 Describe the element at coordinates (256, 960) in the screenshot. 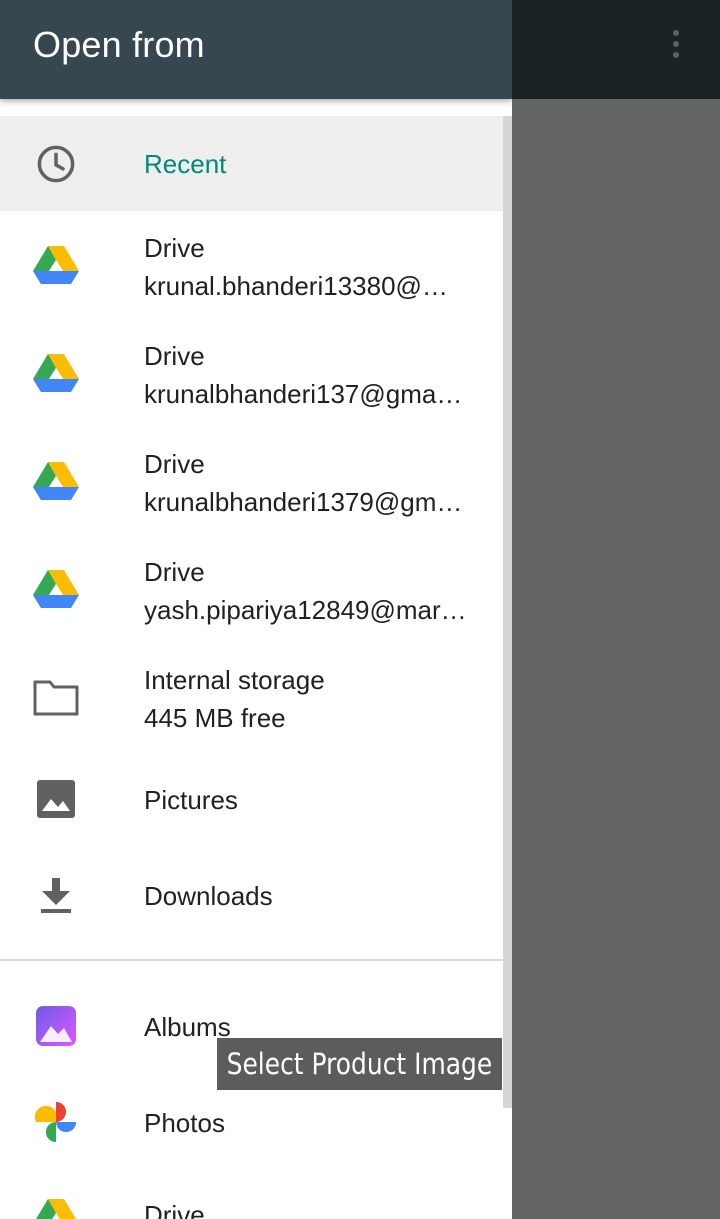

I see `section-divider` at that location.